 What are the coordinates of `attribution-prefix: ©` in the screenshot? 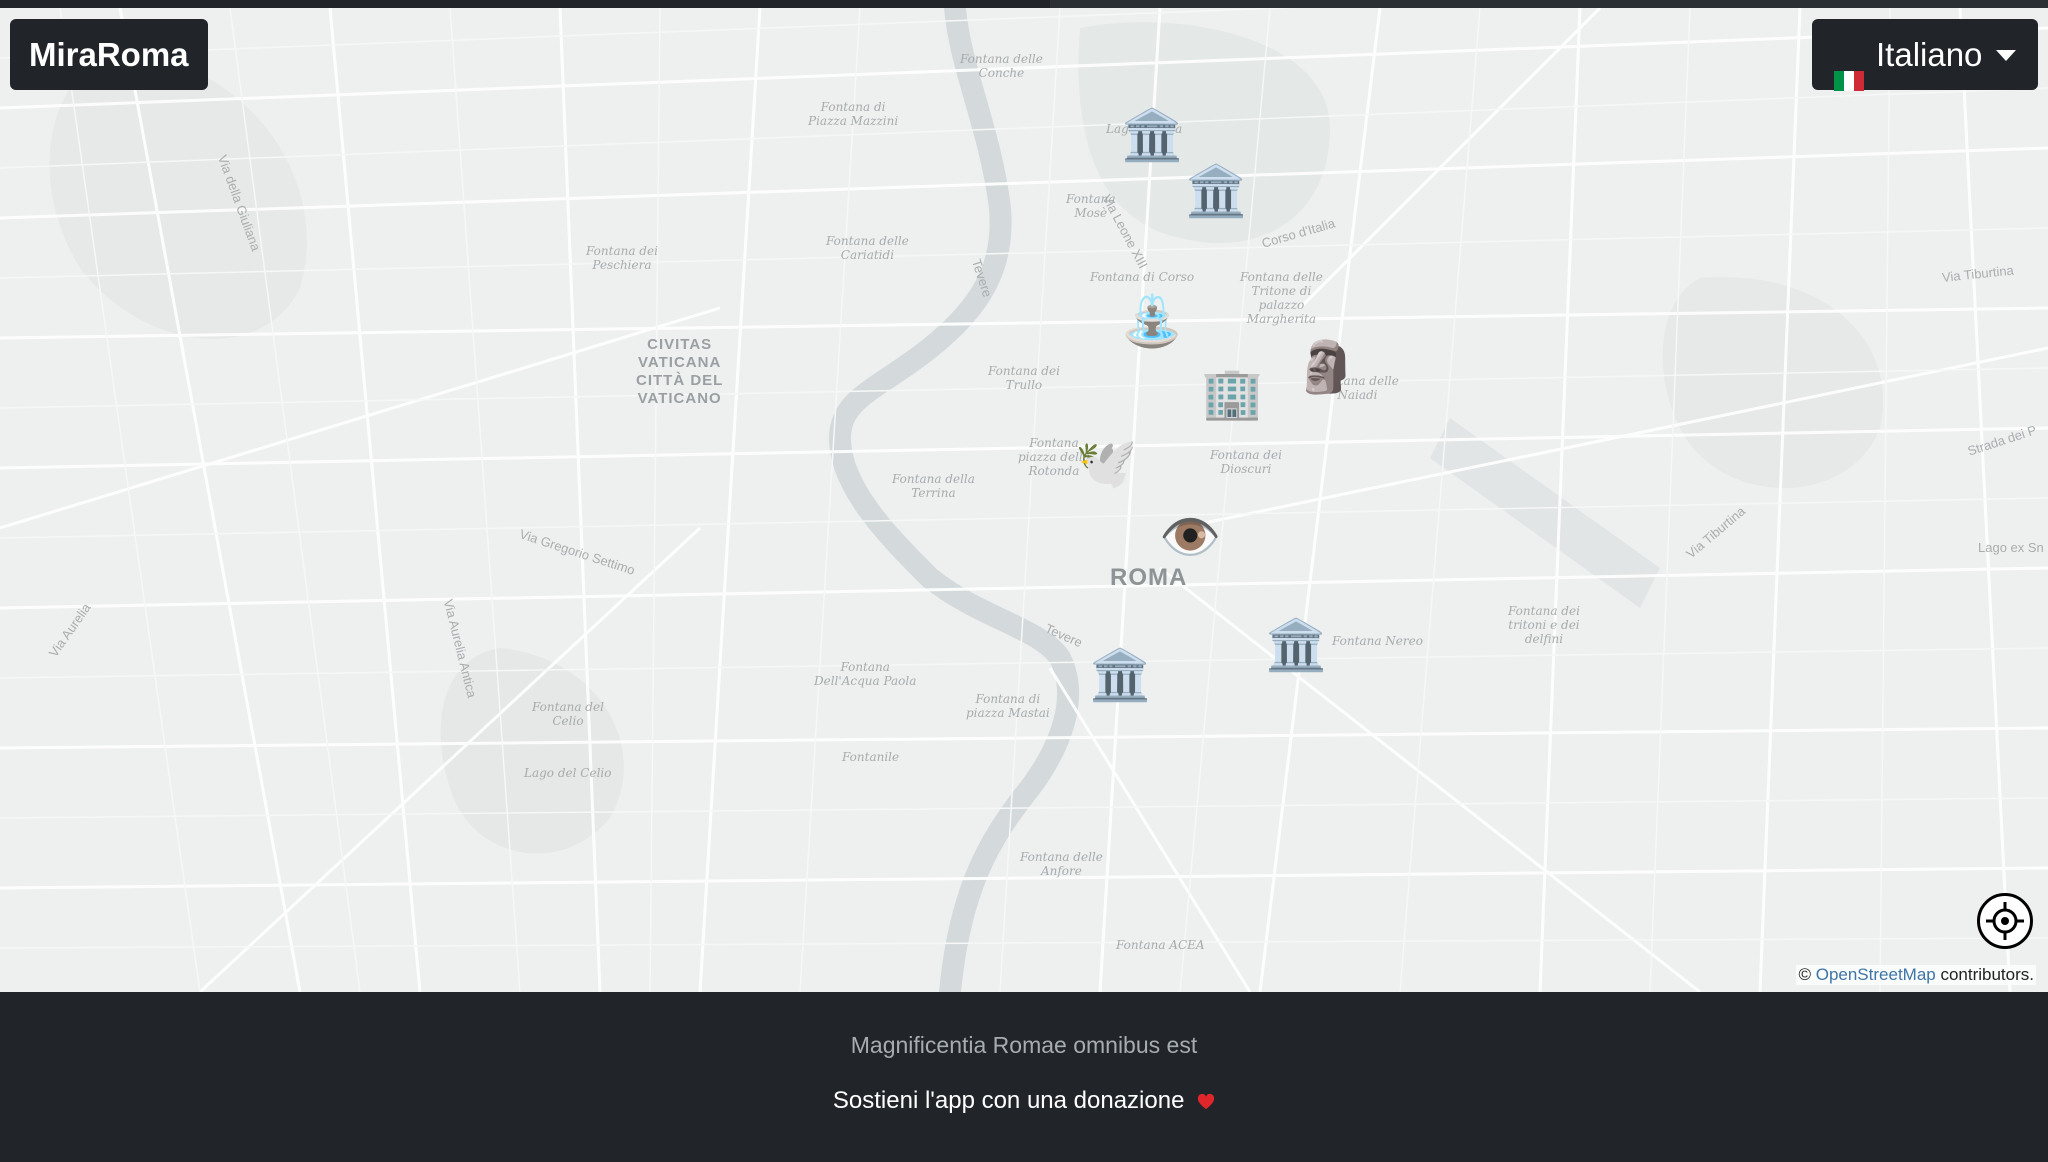 It's located at (1807, 974).